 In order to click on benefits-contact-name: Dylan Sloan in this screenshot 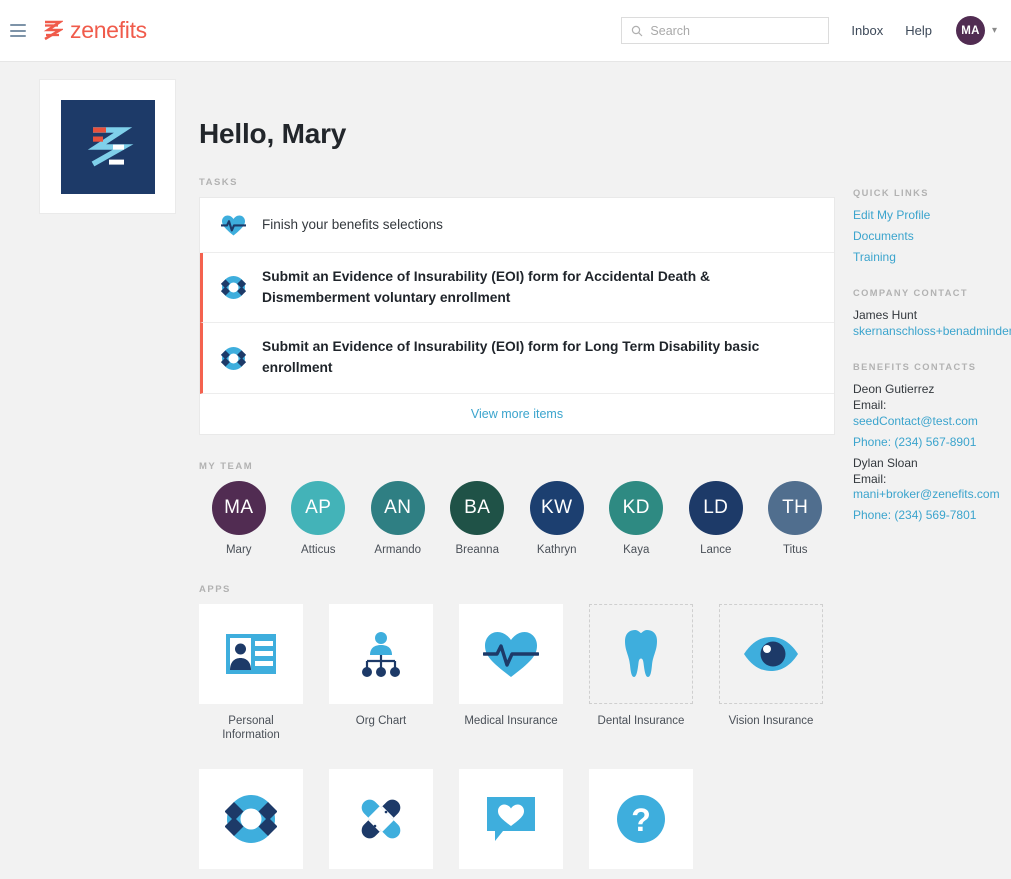, I will do `click(885, 462)`.